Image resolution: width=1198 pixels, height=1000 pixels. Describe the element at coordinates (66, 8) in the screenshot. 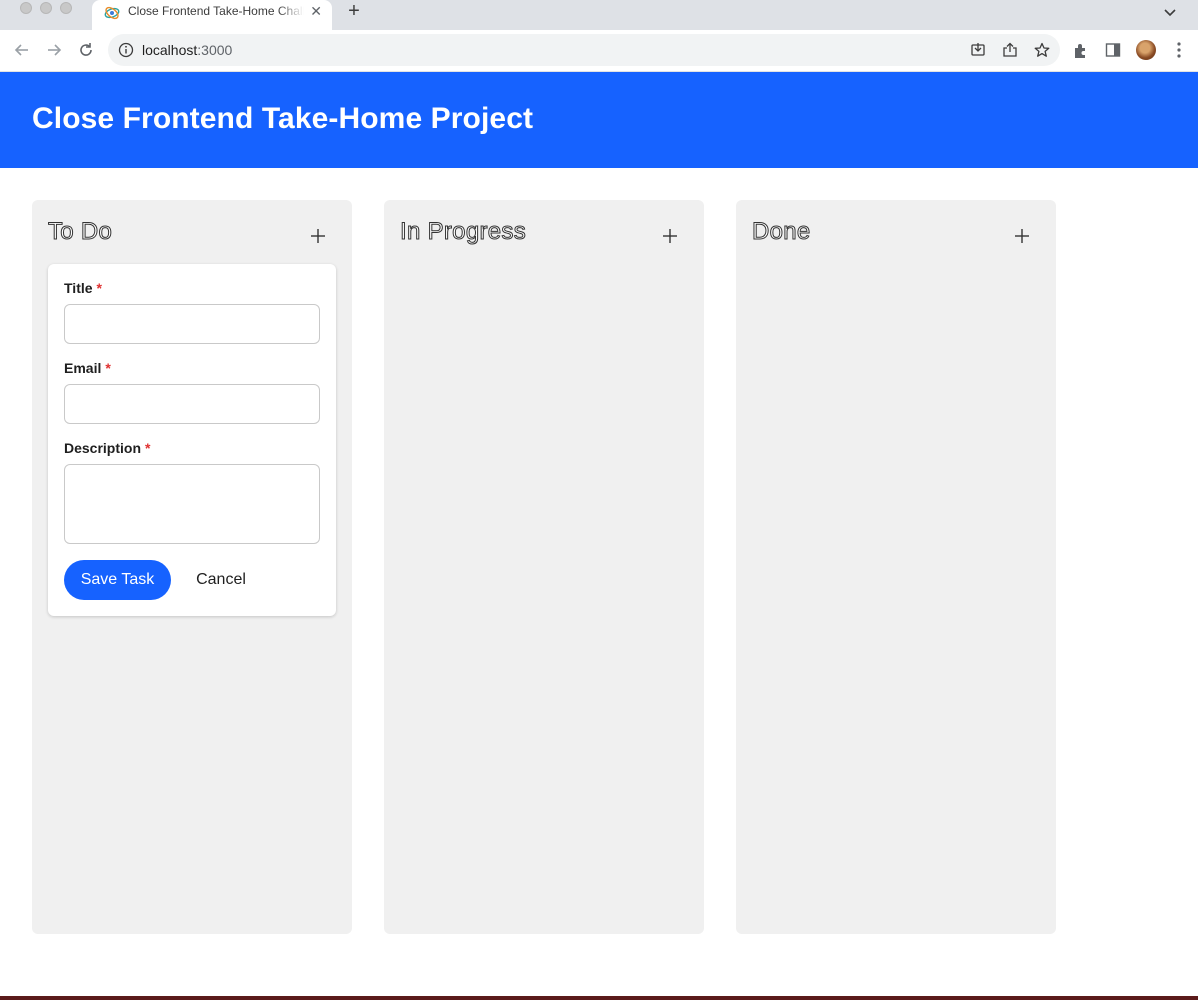

I see `window-zoom-button` at that location.